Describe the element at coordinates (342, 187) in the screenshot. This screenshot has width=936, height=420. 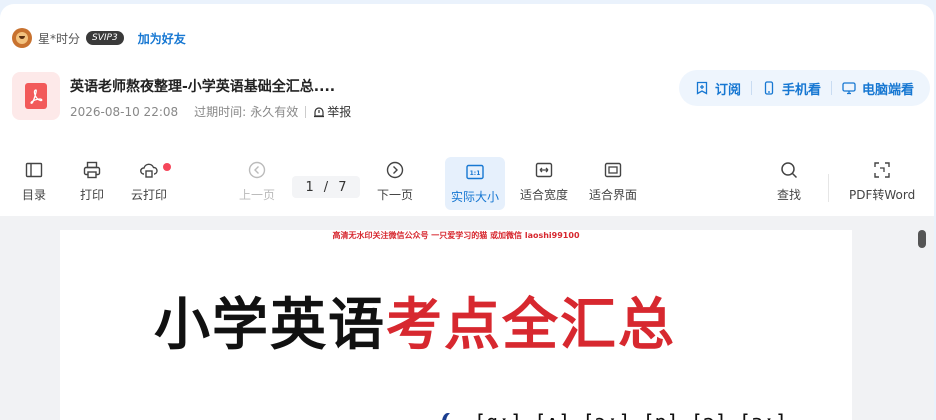
I see `total-pages: 7` at that location.